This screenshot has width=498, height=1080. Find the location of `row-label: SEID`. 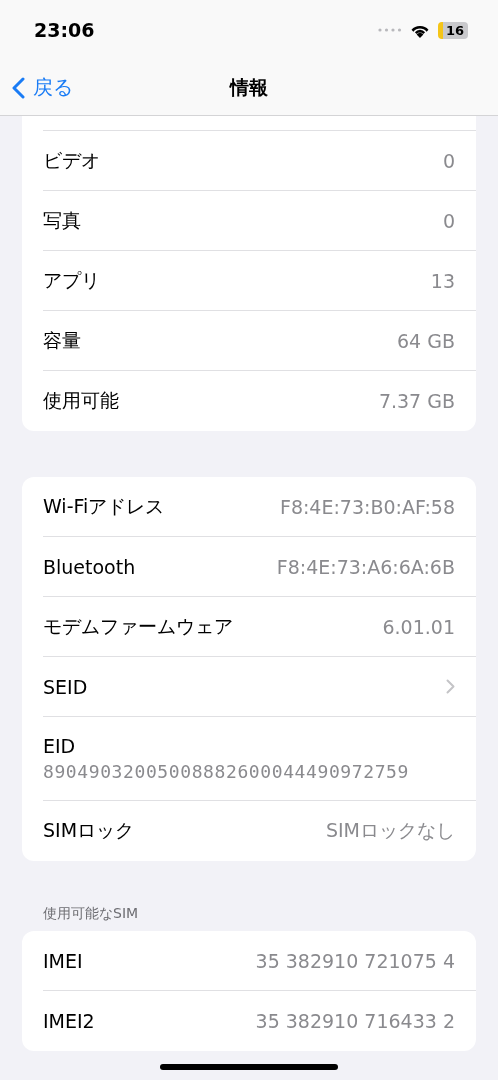

row-label: SEID is located at coordinates (65, 686).